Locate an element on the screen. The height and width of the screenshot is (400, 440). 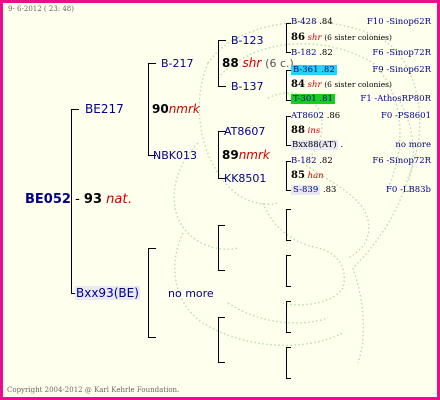
connector-gen2-father is located at coordinates (148, 293).